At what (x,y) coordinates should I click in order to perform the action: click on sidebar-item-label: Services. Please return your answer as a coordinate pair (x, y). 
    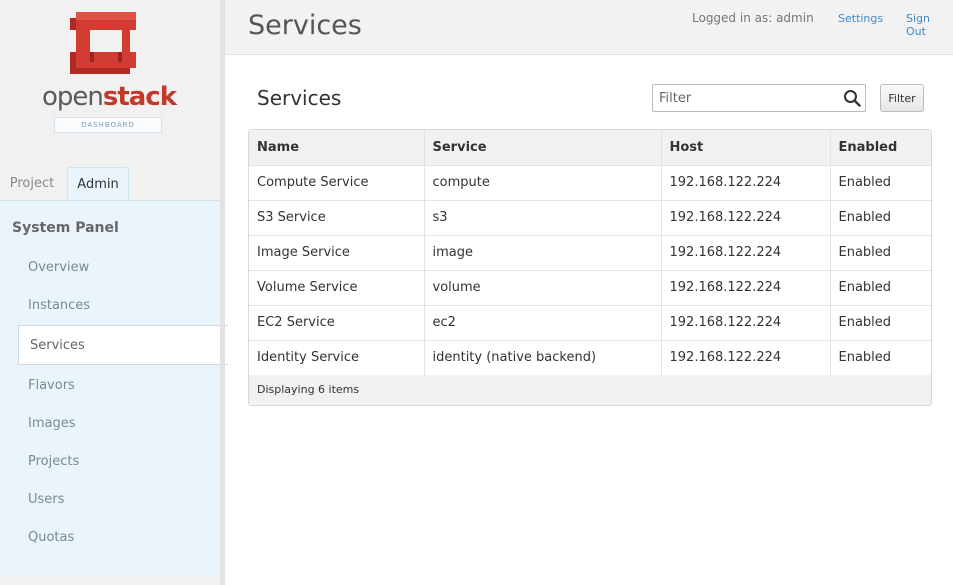
    Looking at the image, I should click on (57, 345).